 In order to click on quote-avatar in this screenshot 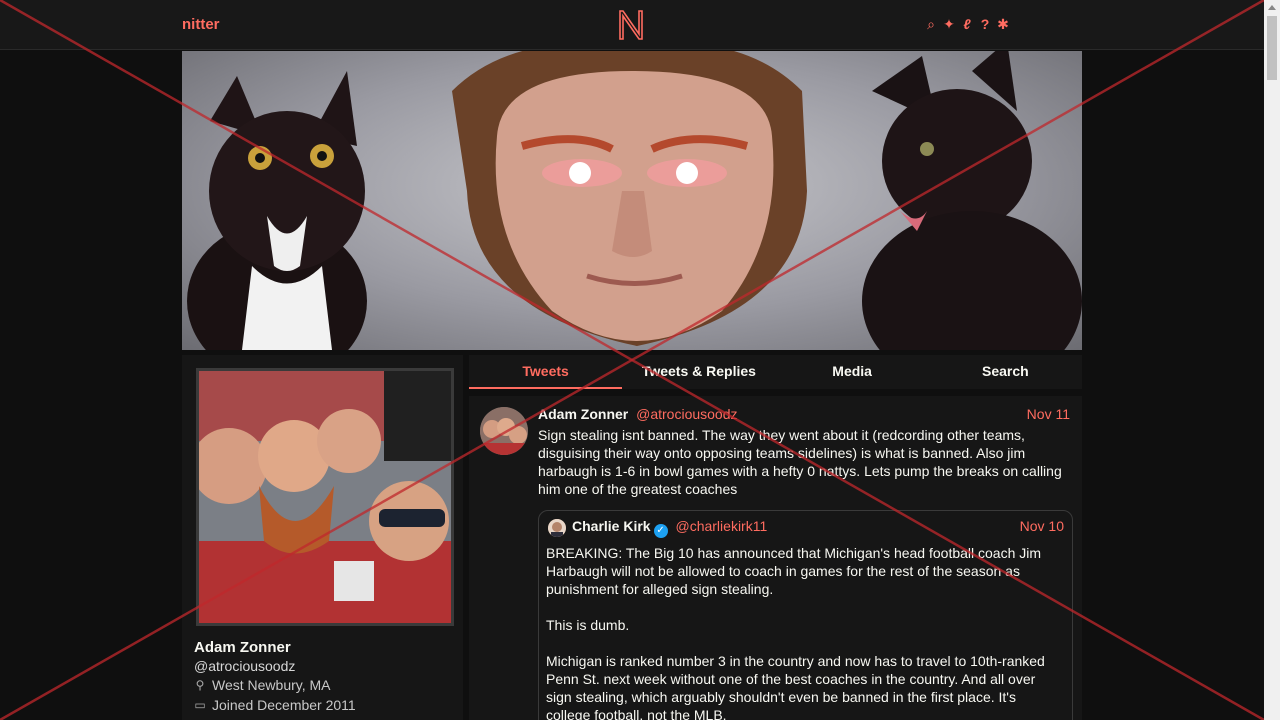, I will do `click(557, 528)`.